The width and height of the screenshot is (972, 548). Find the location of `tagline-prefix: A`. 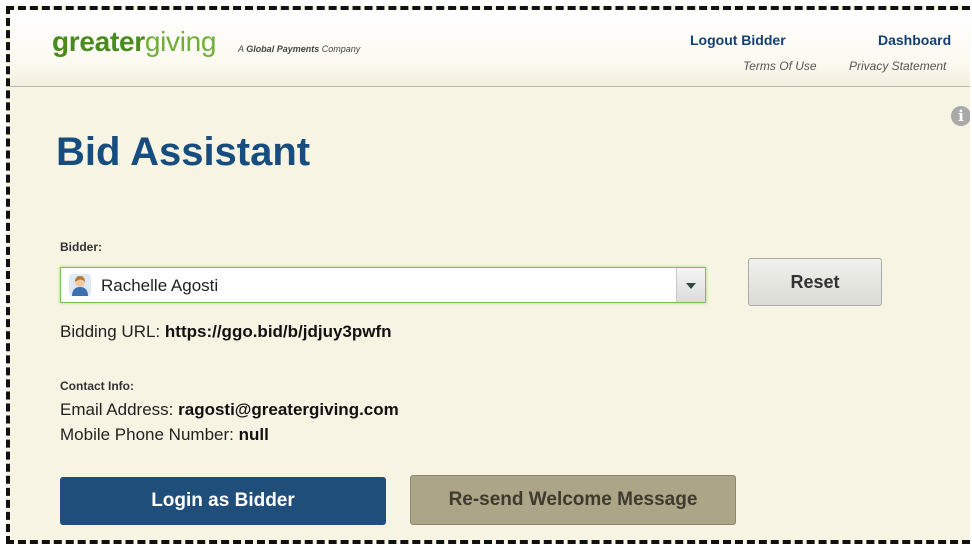

tagline-prefix: A is located at coordinates (241, 49).